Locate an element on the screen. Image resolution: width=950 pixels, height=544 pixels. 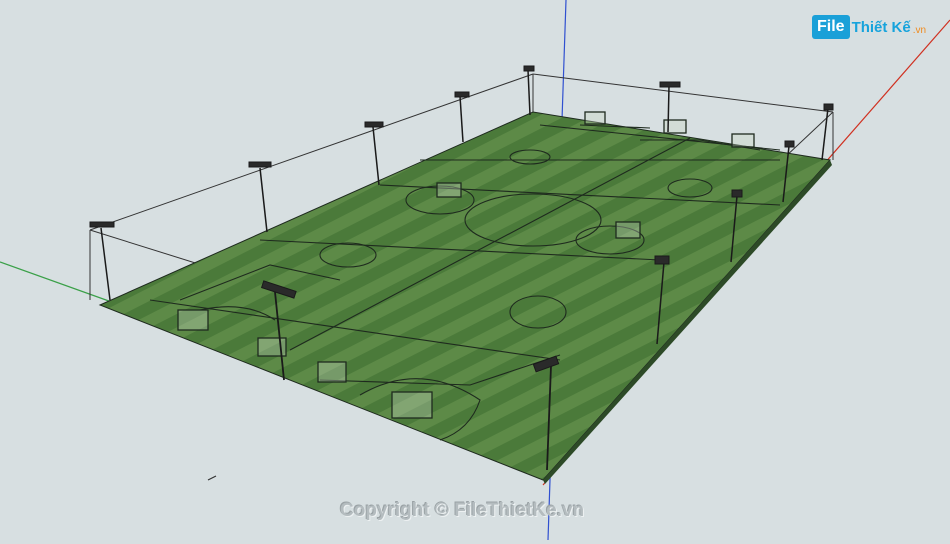
logo-file-text: File is located at coordinates (831, 27).